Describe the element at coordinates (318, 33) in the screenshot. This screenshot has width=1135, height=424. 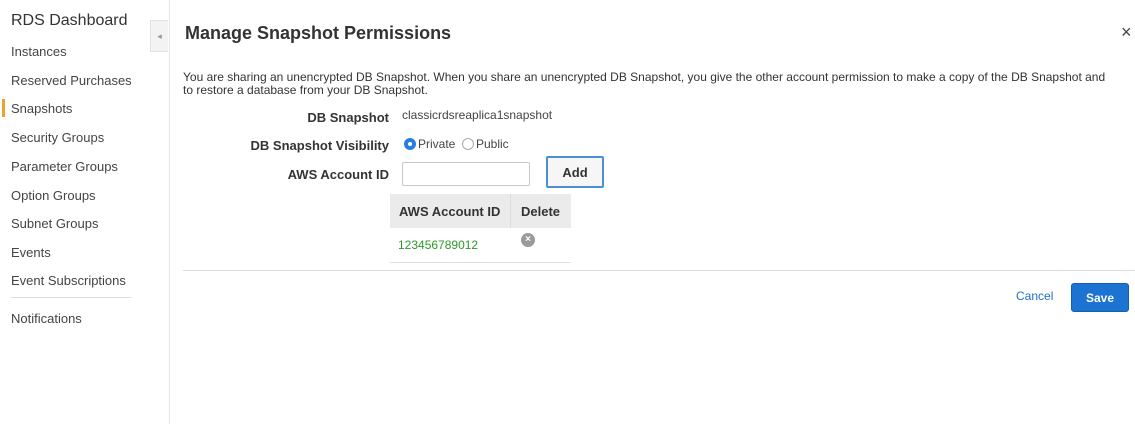
I see `modal-title: Manage Snapshot Permissions` at that location.